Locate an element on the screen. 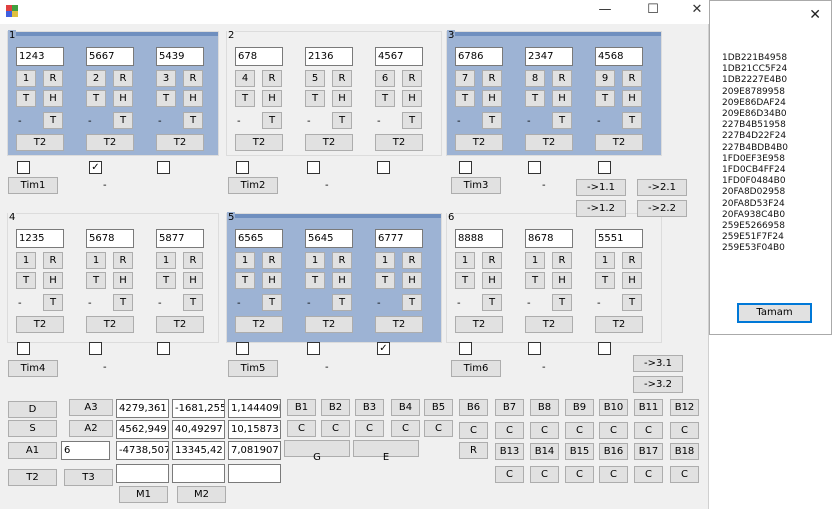 This screenshot has width=832, height=509. arrow-button: ->2.2 is located at coordinates (662, 208).